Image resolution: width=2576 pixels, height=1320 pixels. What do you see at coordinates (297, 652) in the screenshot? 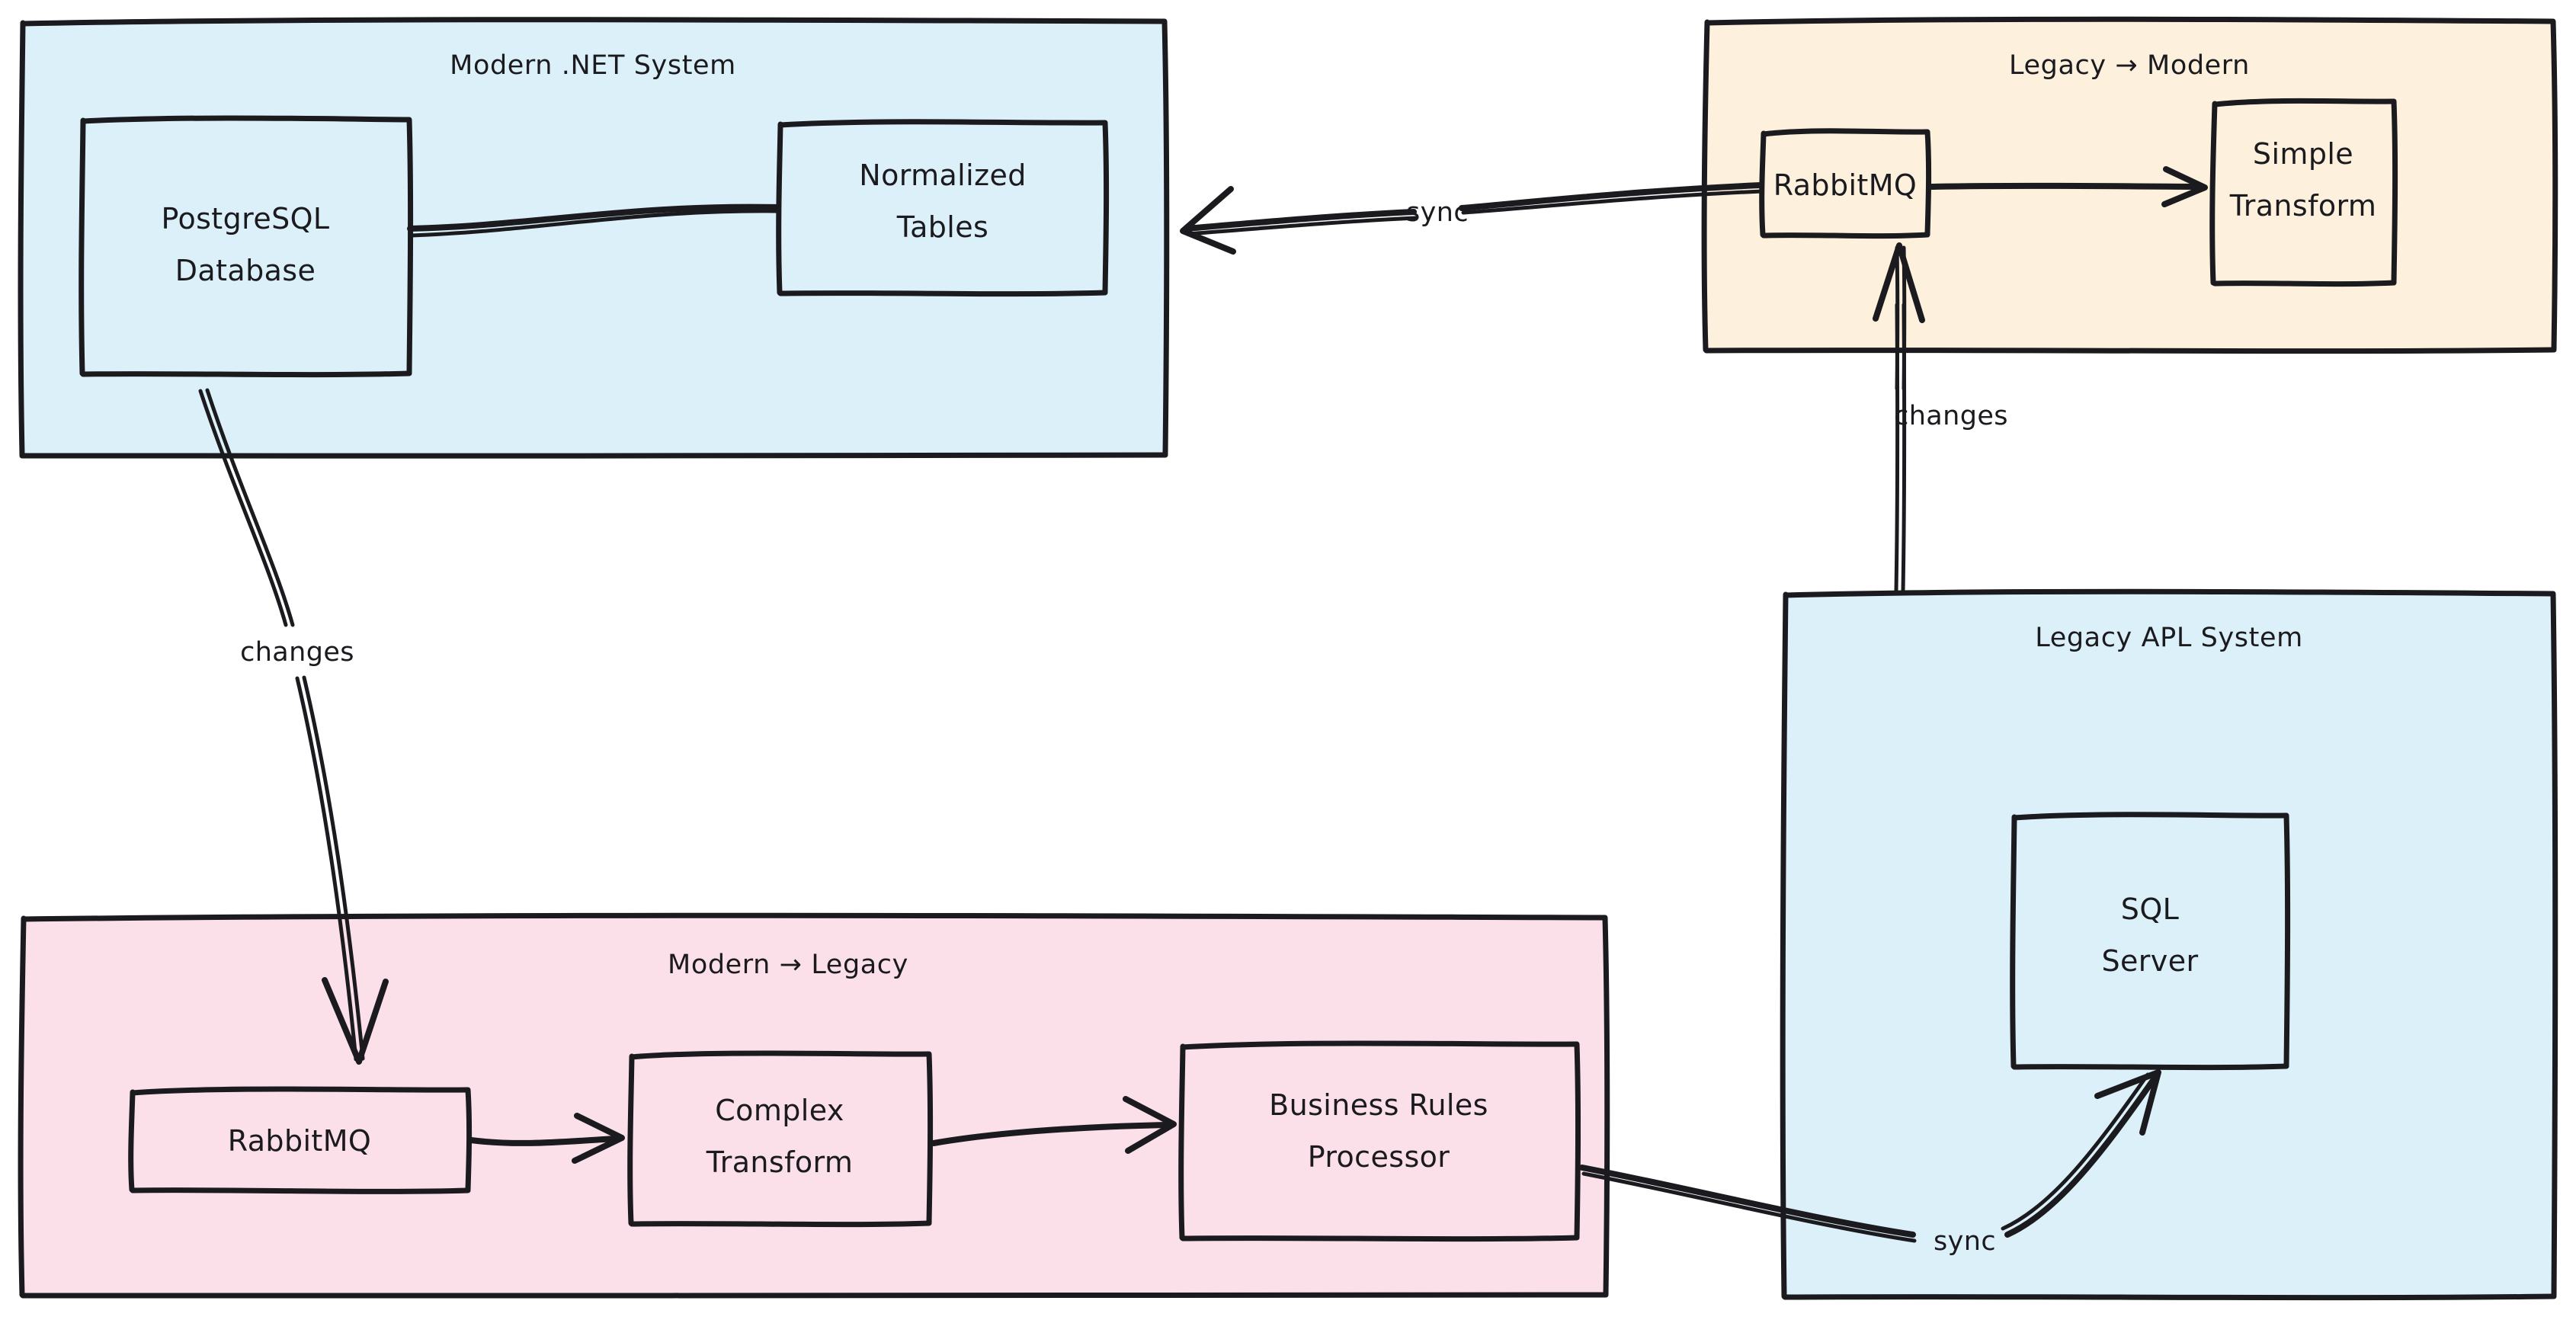
I see `changes-left-label: changes` at bounding box center [297, 652].